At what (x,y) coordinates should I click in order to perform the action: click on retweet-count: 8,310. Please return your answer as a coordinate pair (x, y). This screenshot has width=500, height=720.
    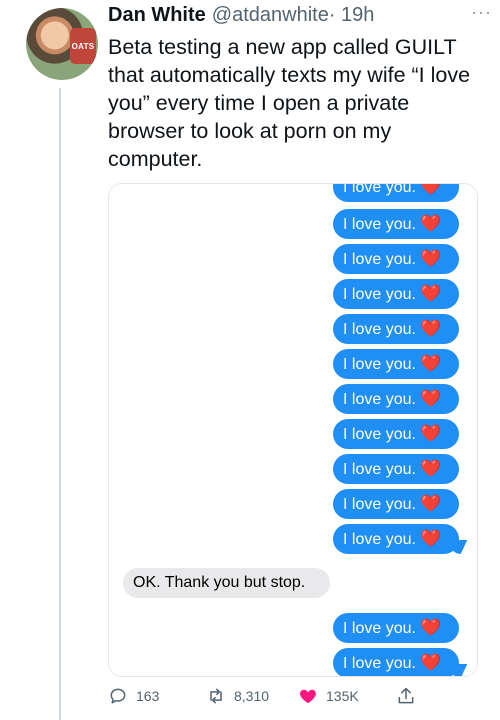
    Looking at the image, I should click on (252, 696).